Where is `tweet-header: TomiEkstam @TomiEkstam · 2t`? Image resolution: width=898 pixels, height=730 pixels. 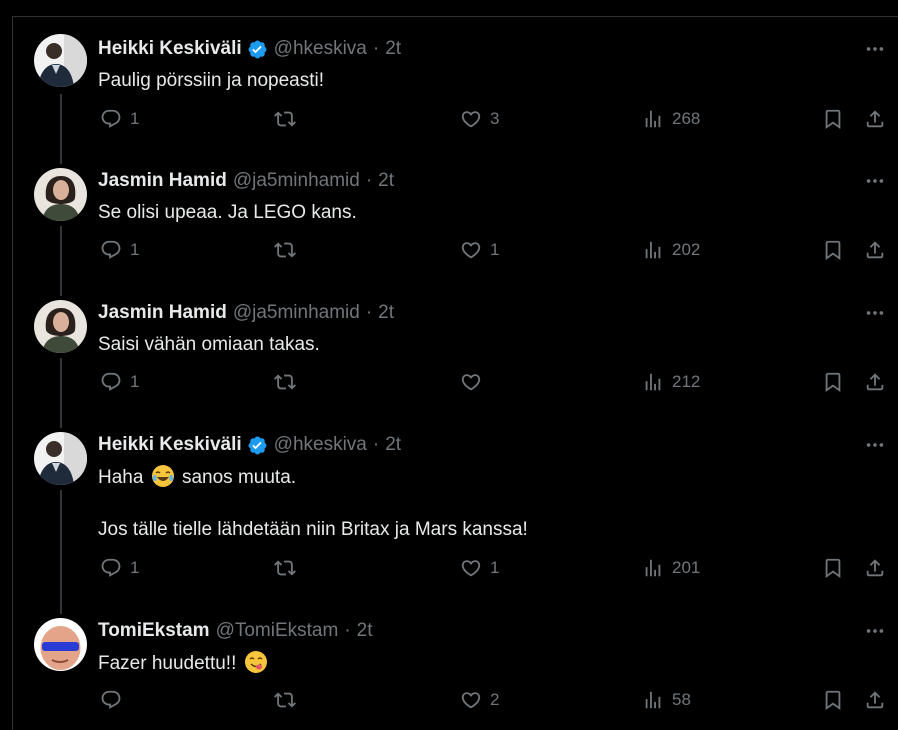 tweet-header: TomiEkstam @TomiEkstam · 2t is located at coordinates (235, 631).